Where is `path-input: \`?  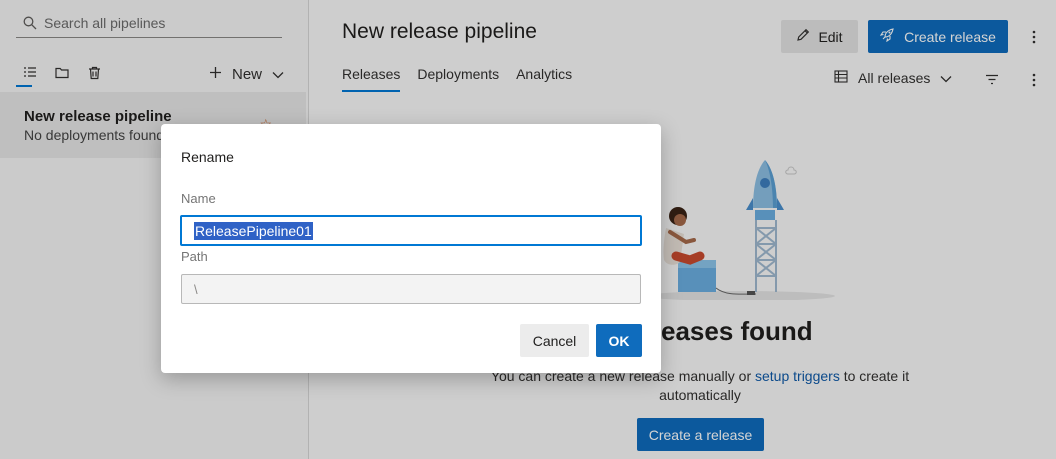 path-input: \ is located at coordinates (411, 289).